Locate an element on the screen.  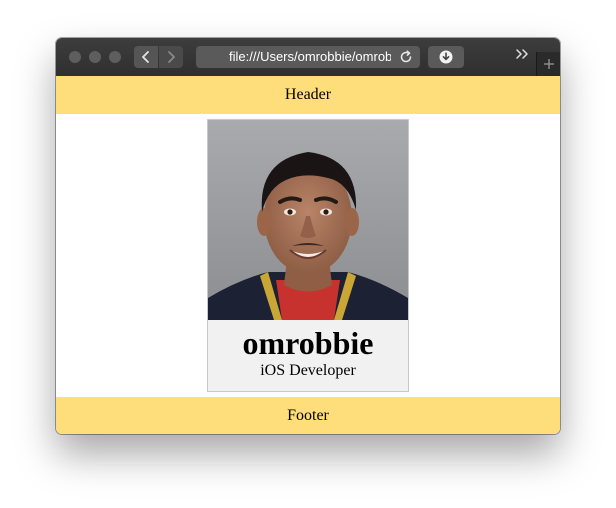
minimize-window-button is located at coordinates (95, 57).